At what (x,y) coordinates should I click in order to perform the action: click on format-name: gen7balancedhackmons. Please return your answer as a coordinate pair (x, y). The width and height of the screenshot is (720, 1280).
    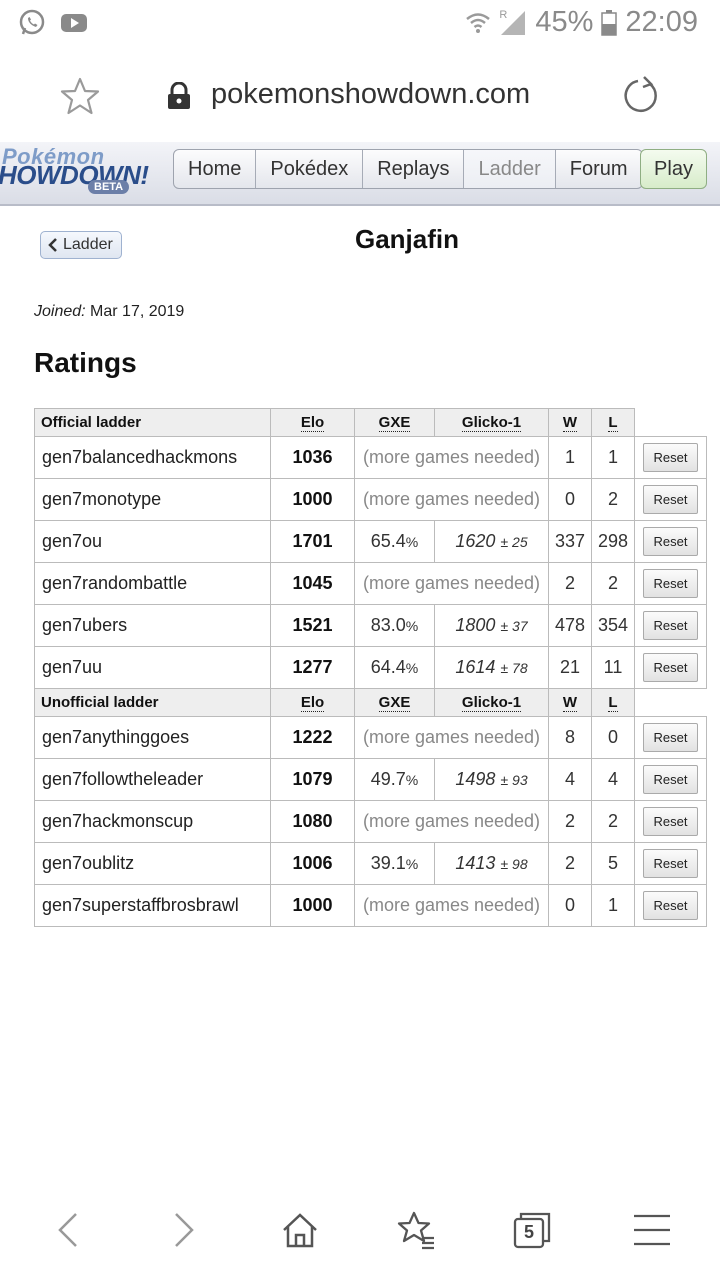
    Looking at the image, I should click on (152, 457).